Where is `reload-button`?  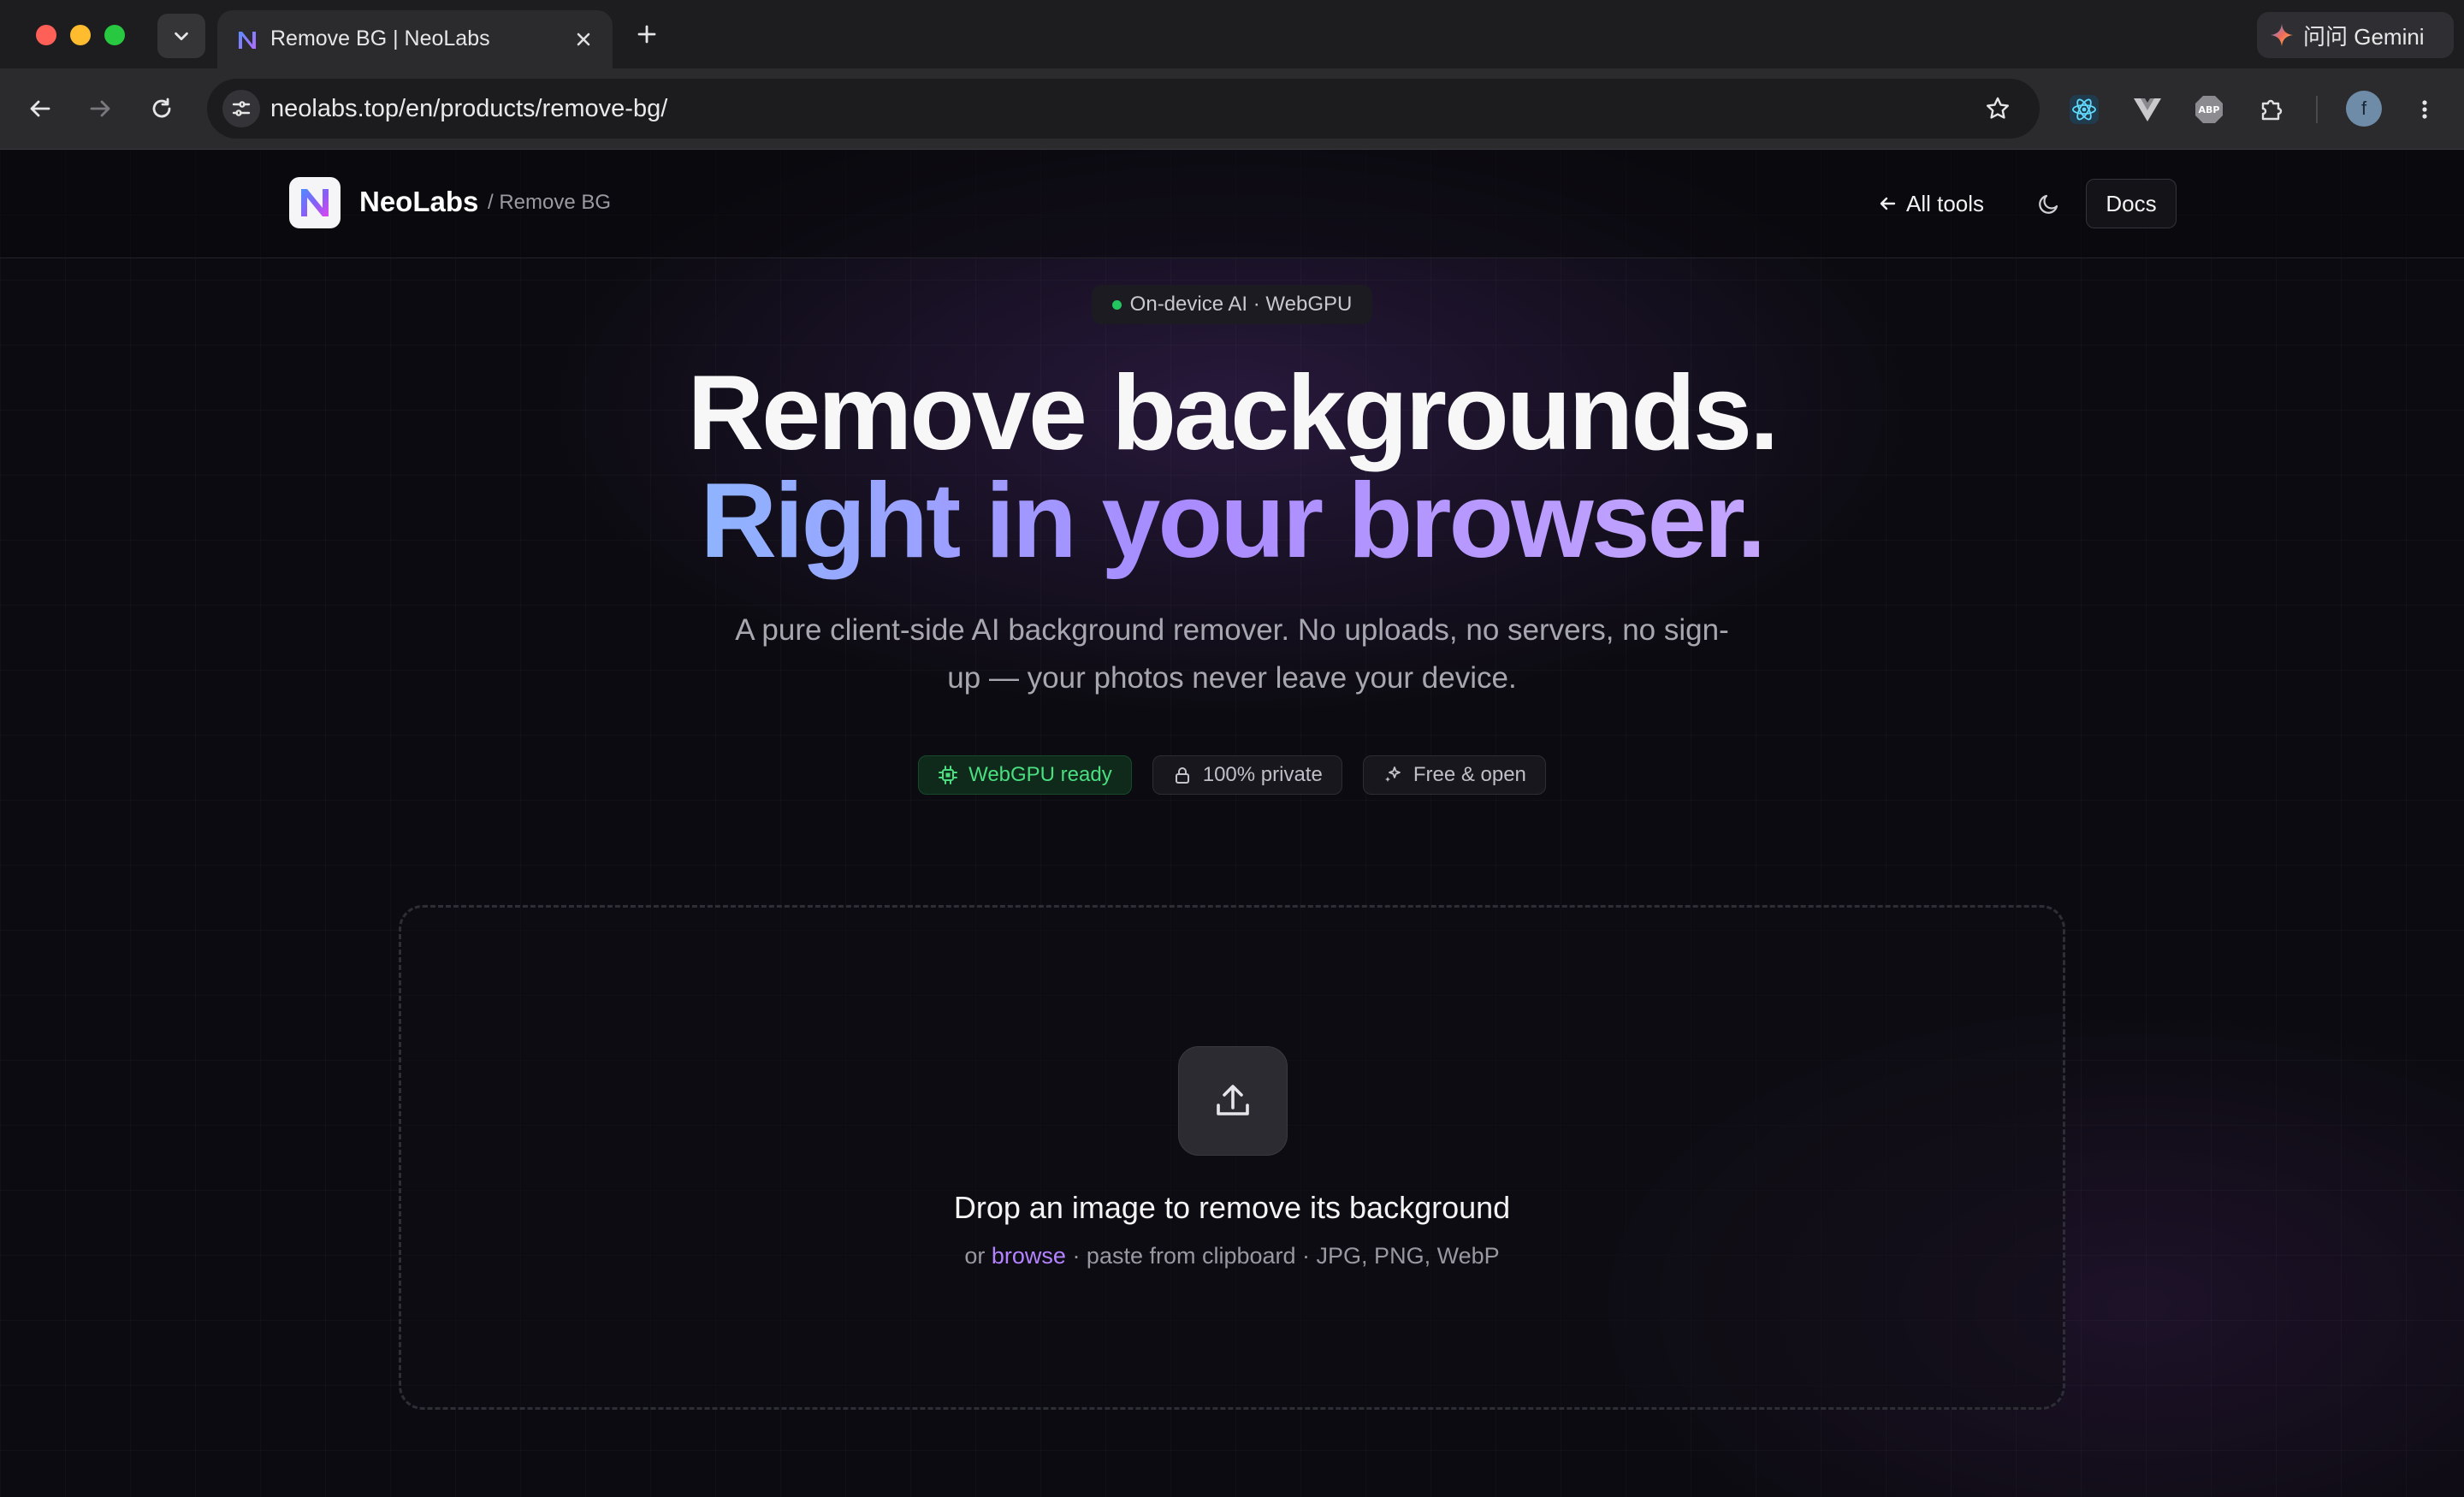
reload-button is located at coordinates (161, 108).